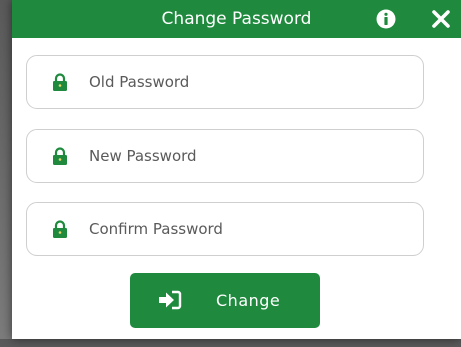  What do you see at coordinates (230, 343) in the screenshot?
I see `background-bottom-strip` at bounding box center [230, 343].